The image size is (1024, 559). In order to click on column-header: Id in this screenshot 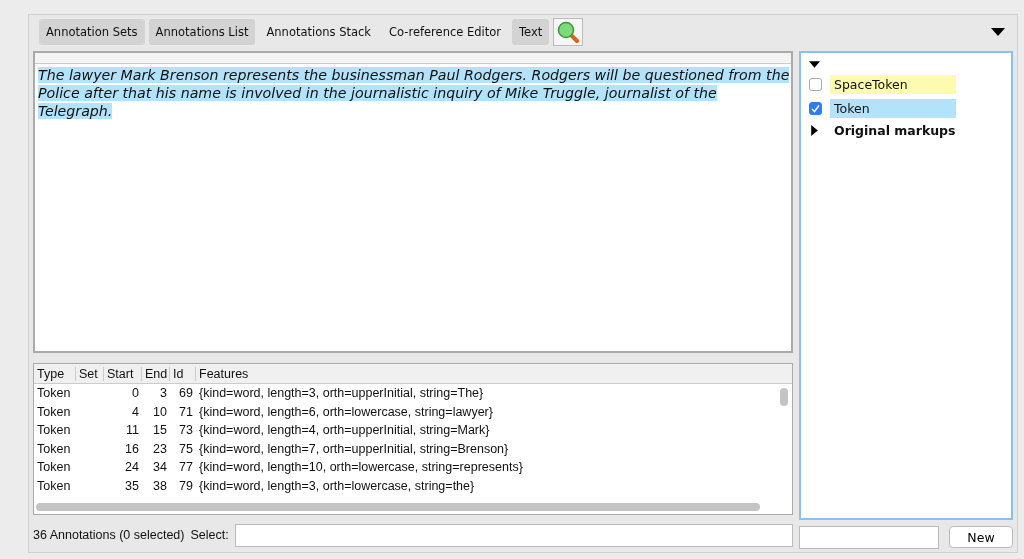, I will do `click(183, 373)`.